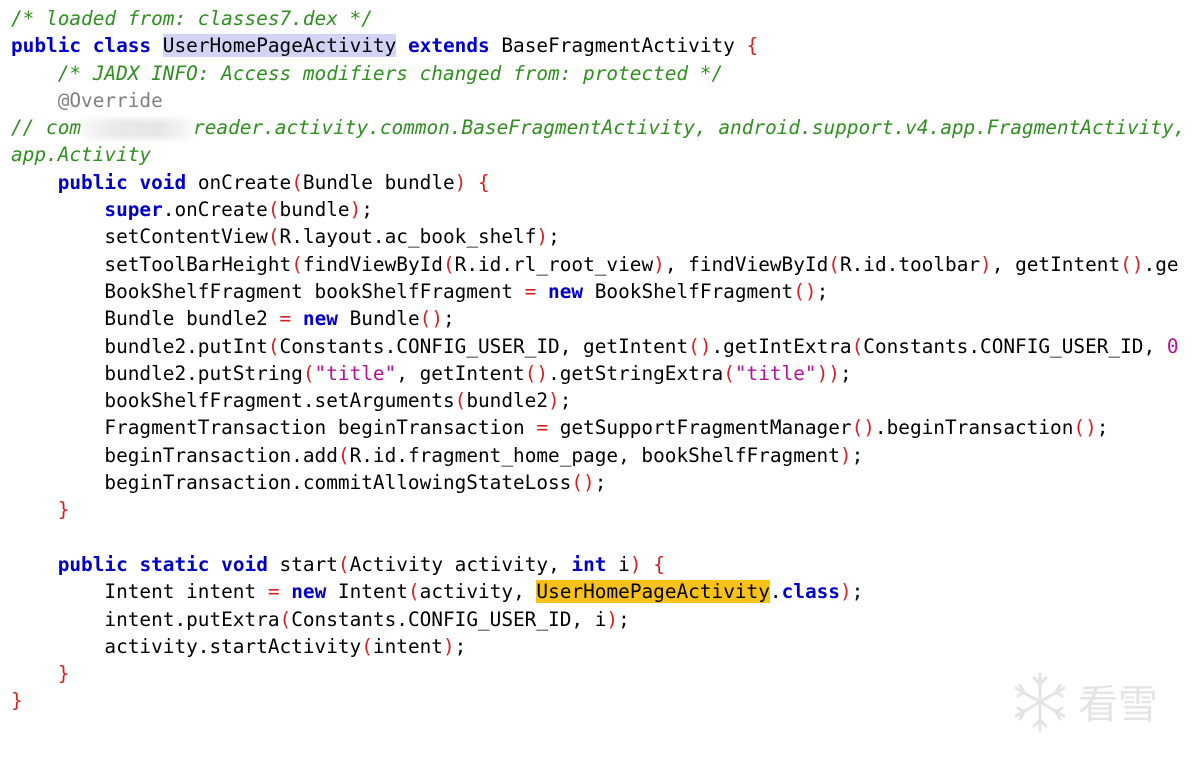  What do you see at coordinates (700, 428) in the screenshot?
I see `code-token: getSupportFragmentManager` at bounding box center [700, 428].